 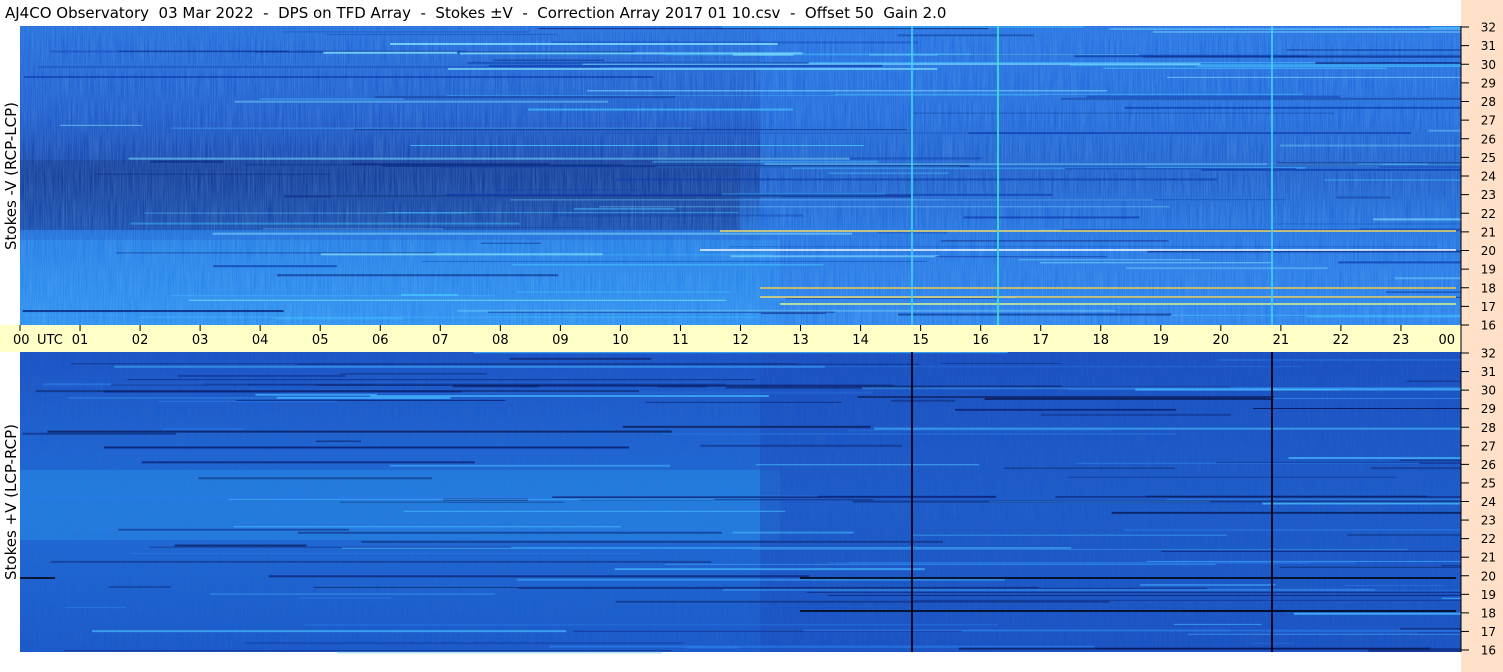 What do you see at coordinates (1488, 251) in the screenshot?
I see `frequency-tick-label: 20` at bounding box center [1488, 251].